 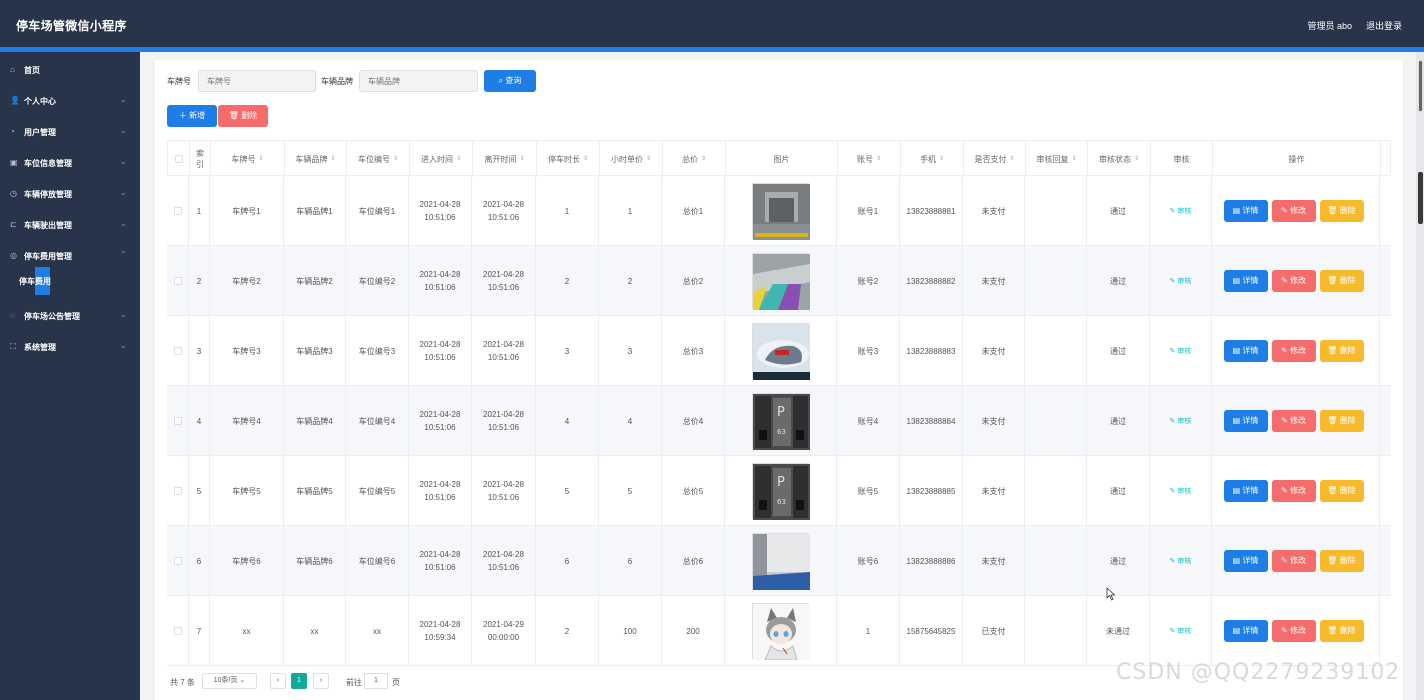 I want to click on sidebar-item-6: ◎ 停车费用管理 ⌃, so click(x=70, y=256).